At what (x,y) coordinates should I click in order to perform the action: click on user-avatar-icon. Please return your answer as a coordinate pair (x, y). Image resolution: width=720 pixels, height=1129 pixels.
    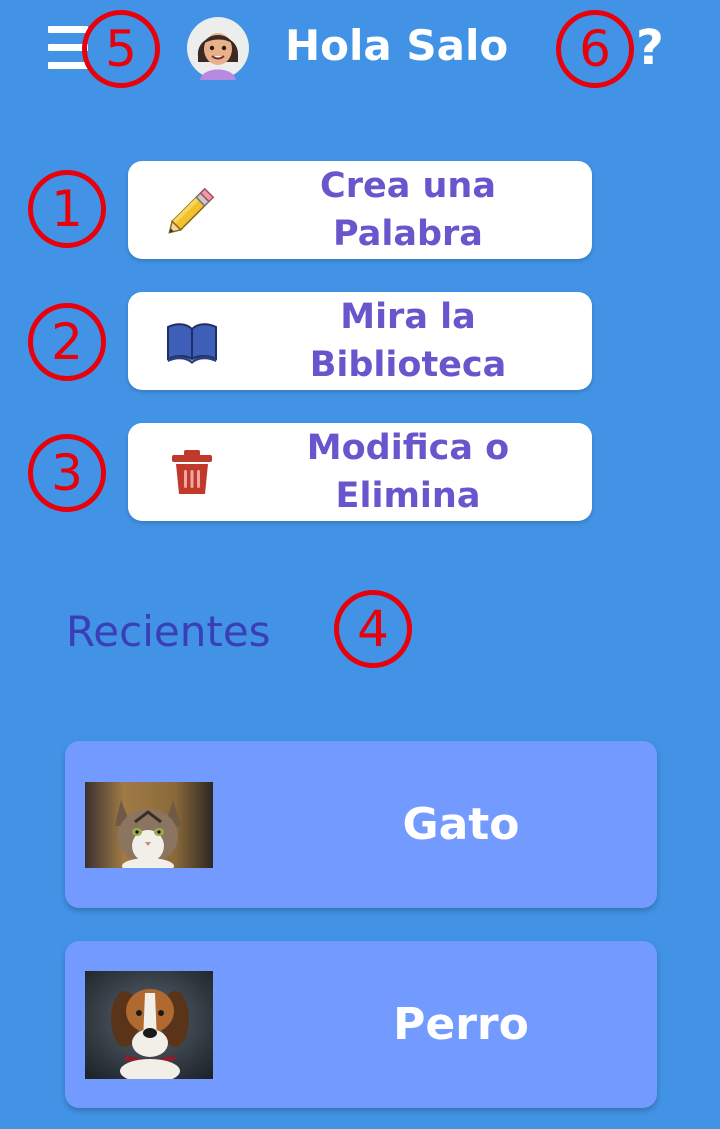
    Looking at the image, I should click on (218, 48).